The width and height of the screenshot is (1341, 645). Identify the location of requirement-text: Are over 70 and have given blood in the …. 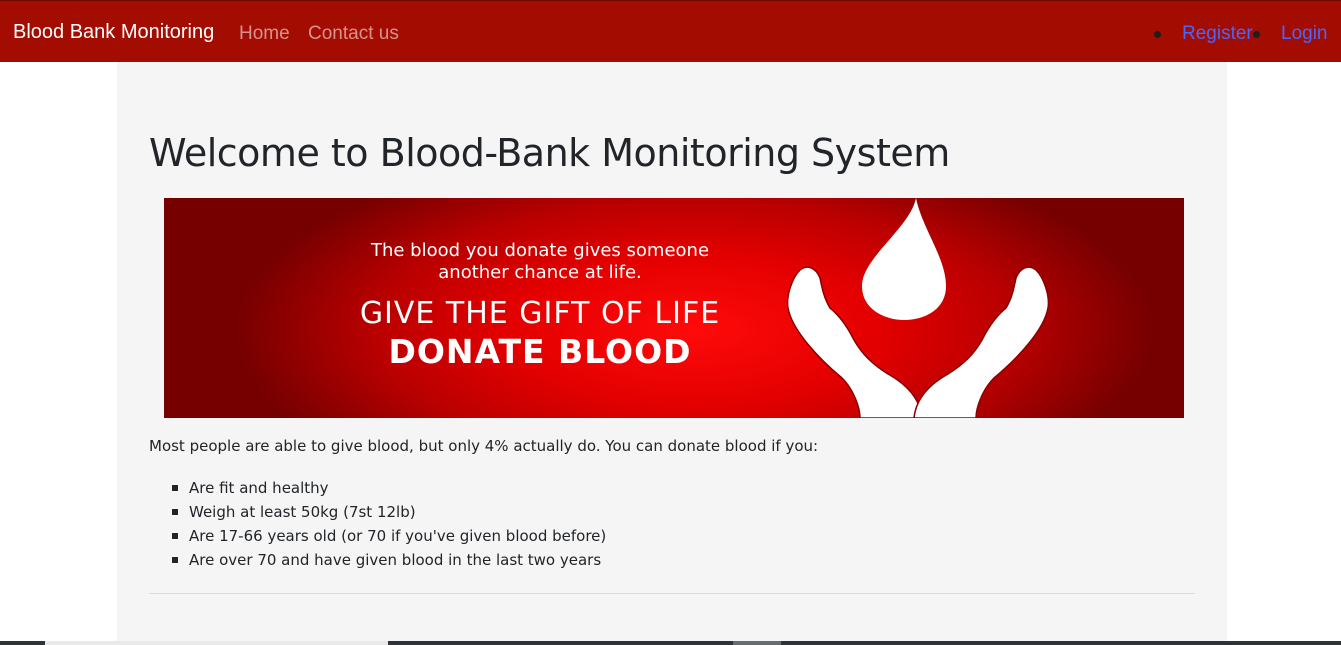
(395, 560).